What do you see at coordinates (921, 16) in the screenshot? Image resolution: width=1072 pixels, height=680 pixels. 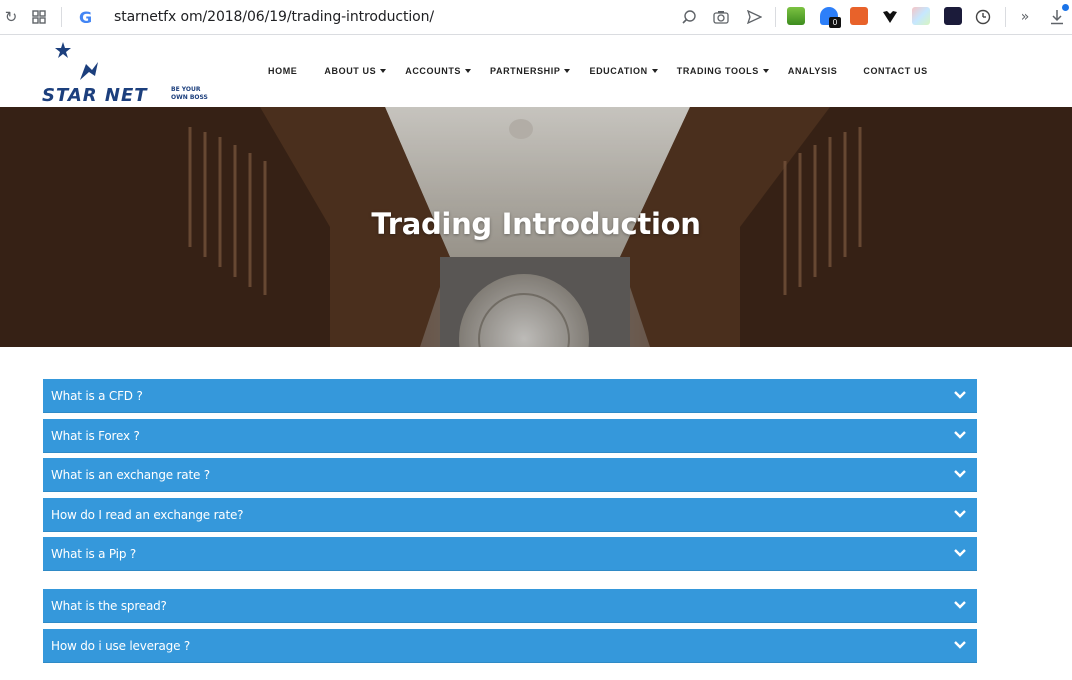 I see `cube-extension-icon` at bounding box center [921, 16].